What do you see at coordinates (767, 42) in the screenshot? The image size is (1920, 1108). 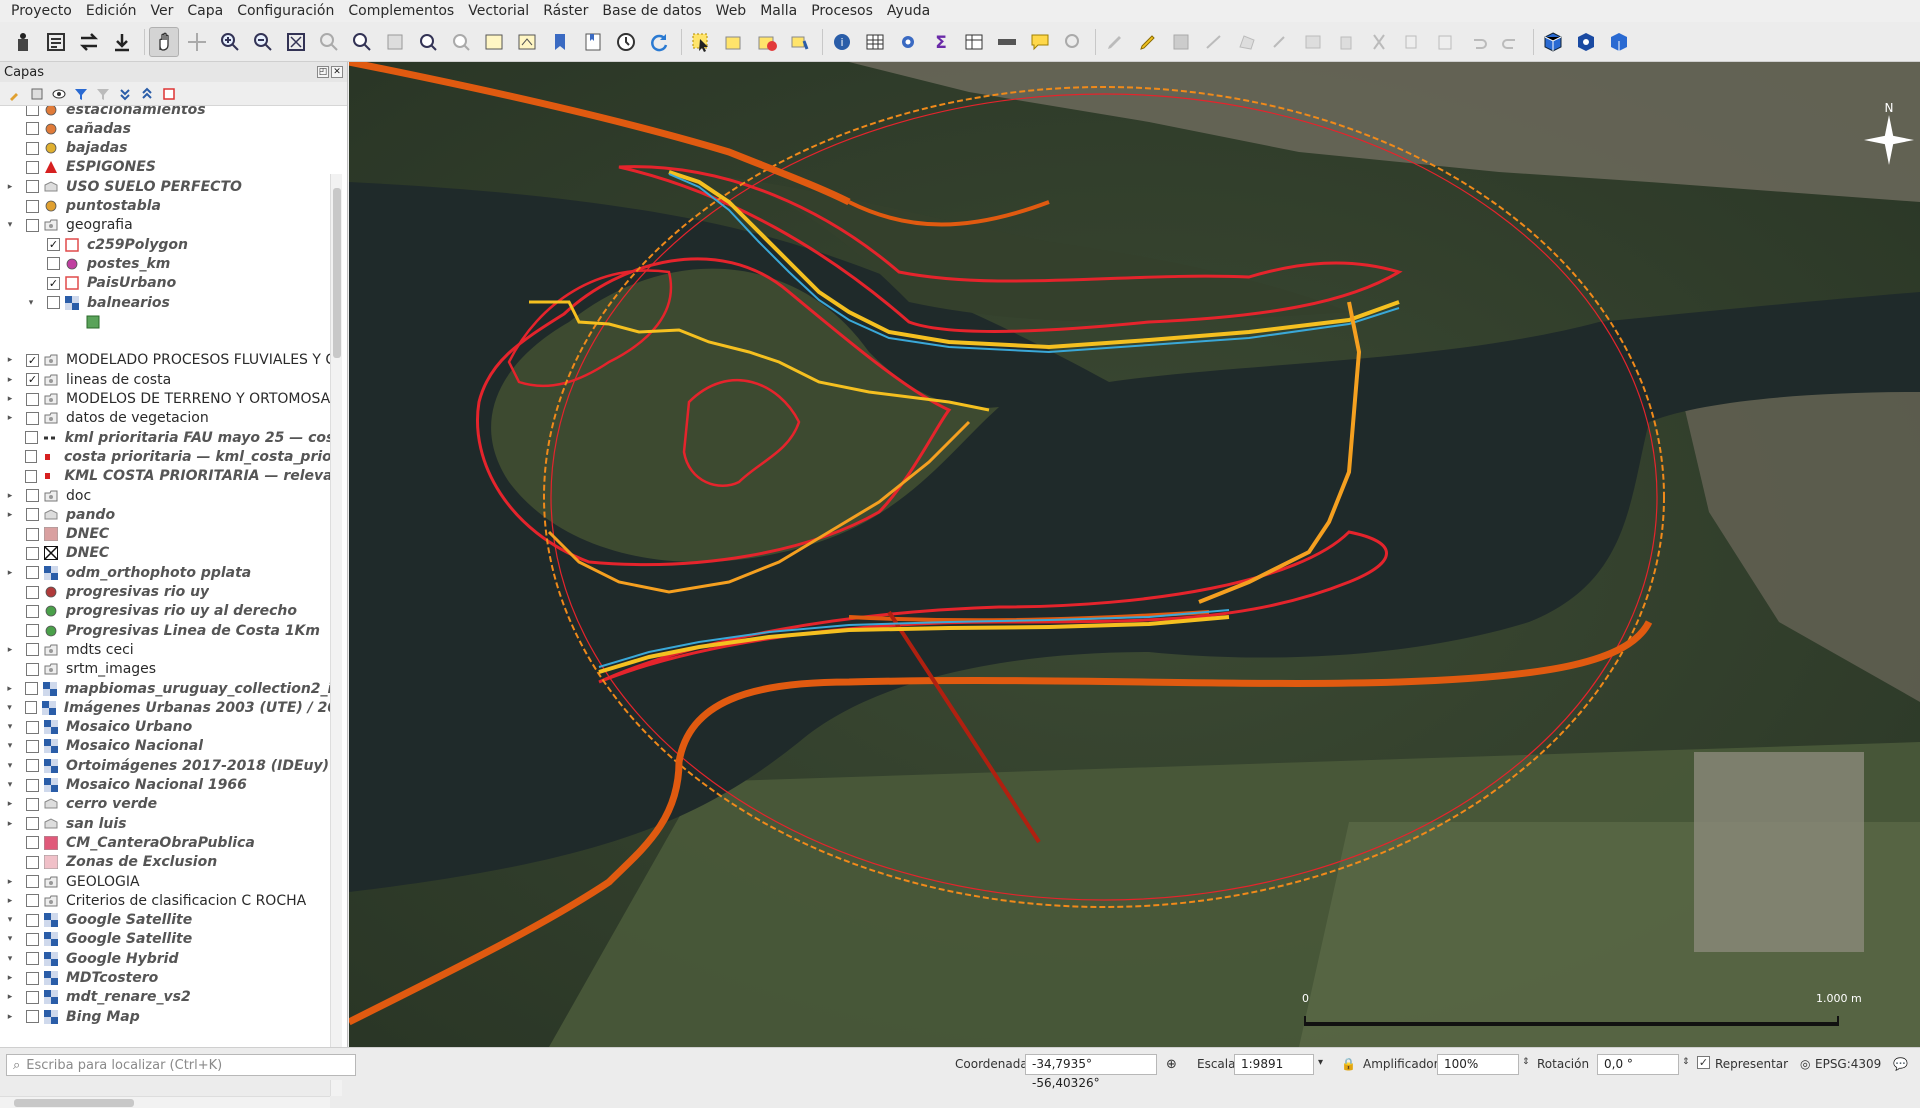 I see `deselect-icon` at bounding box center [767, 42].